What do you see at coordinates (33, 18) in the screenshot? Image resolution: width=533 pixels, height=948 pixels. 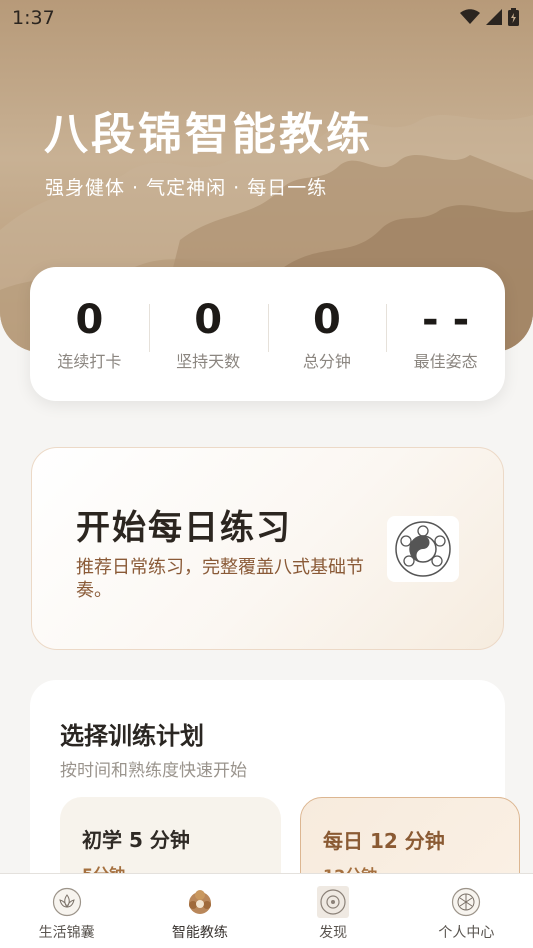 I see `status-time: 1:37` at bounding box center [33, 18].